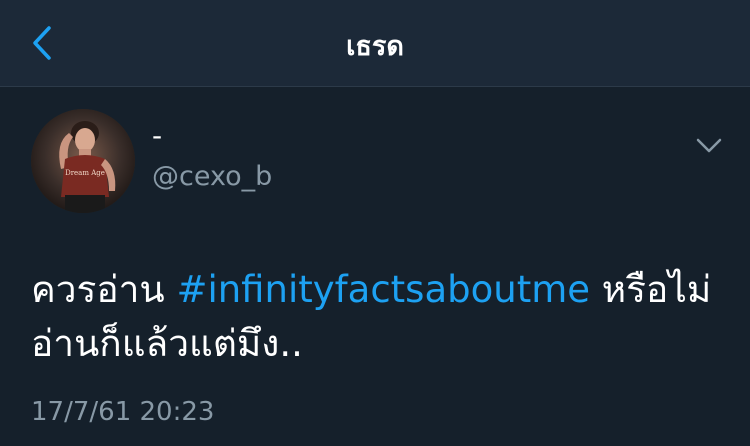 The height and width of the screenshot is (446, 750). I want to click on tweet-text-start: ควรอ่าน, so click(104, 289).